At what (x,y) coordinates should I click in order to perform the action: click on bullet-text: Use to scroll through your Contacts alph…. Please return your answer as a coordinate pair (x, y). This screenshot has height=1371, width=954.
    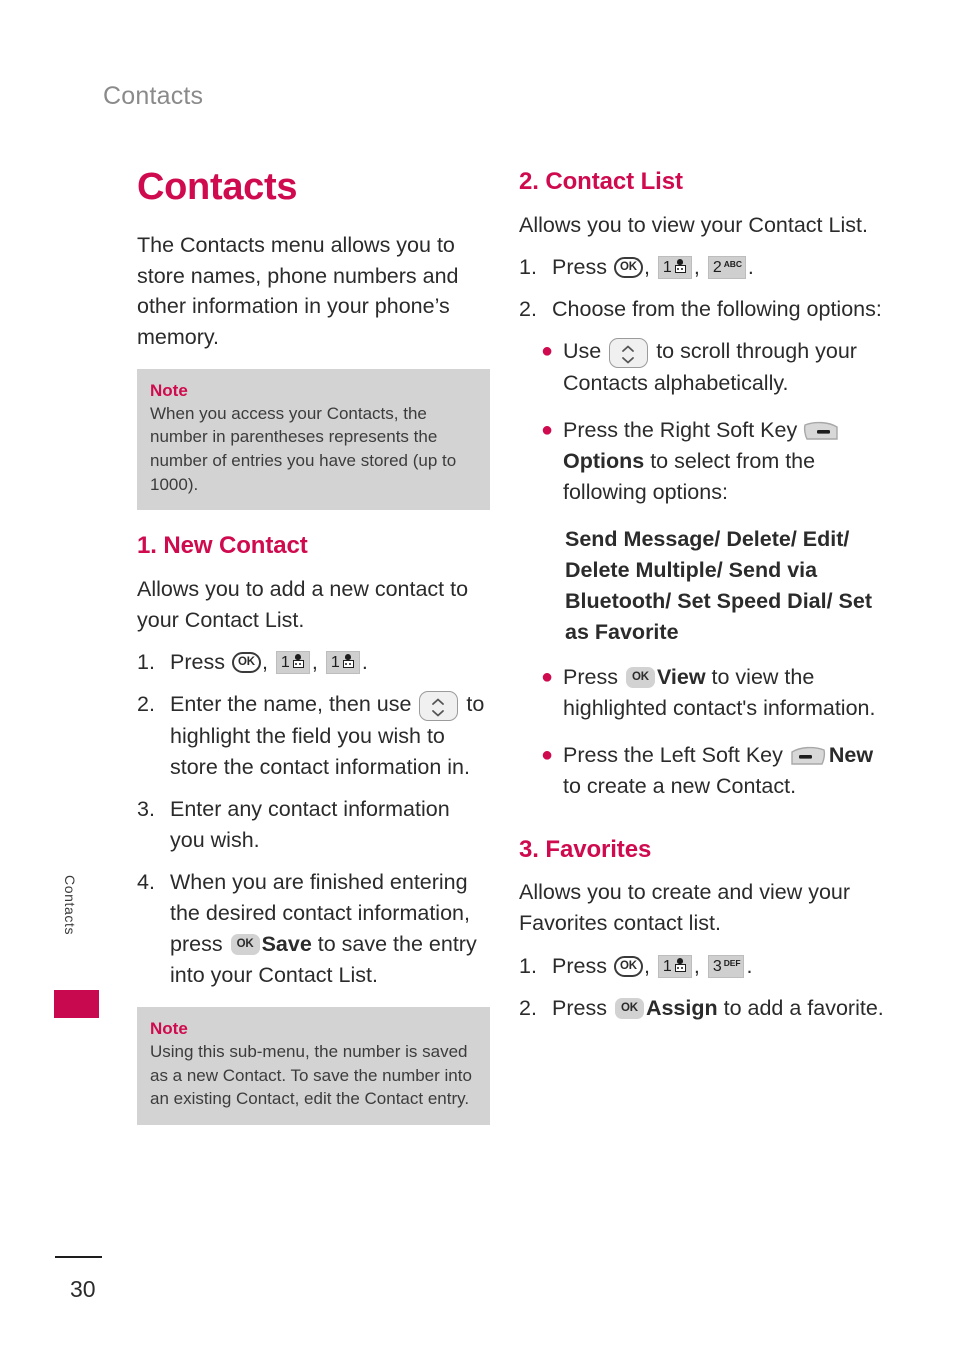
    Looking at the image, I should click on (725, 367).